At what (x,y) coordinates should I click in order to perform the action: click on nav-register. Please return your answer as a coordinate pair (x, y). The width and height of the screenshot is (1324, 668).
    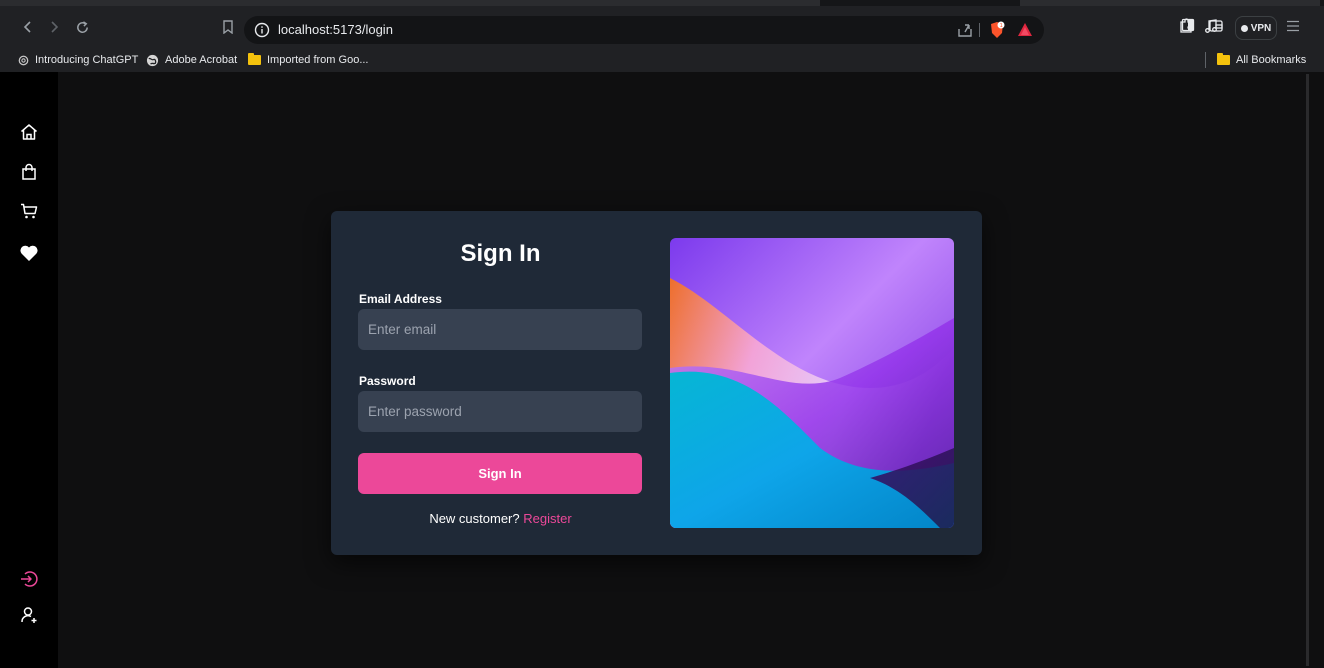
    Looking at the image, I should click on (29, 615).